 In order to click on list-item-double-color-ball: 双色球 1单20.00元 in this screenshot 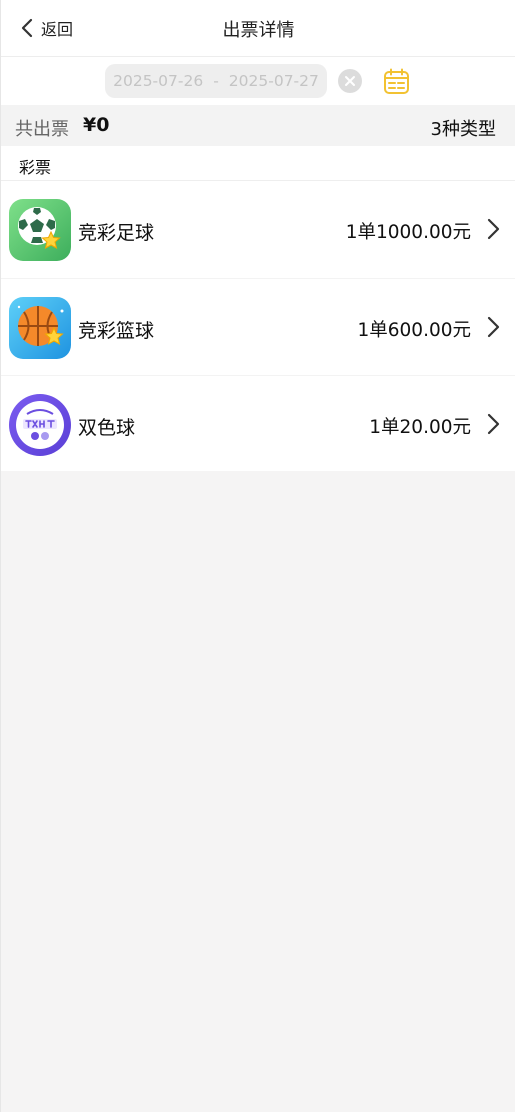, I will do `click(258, 423)`.